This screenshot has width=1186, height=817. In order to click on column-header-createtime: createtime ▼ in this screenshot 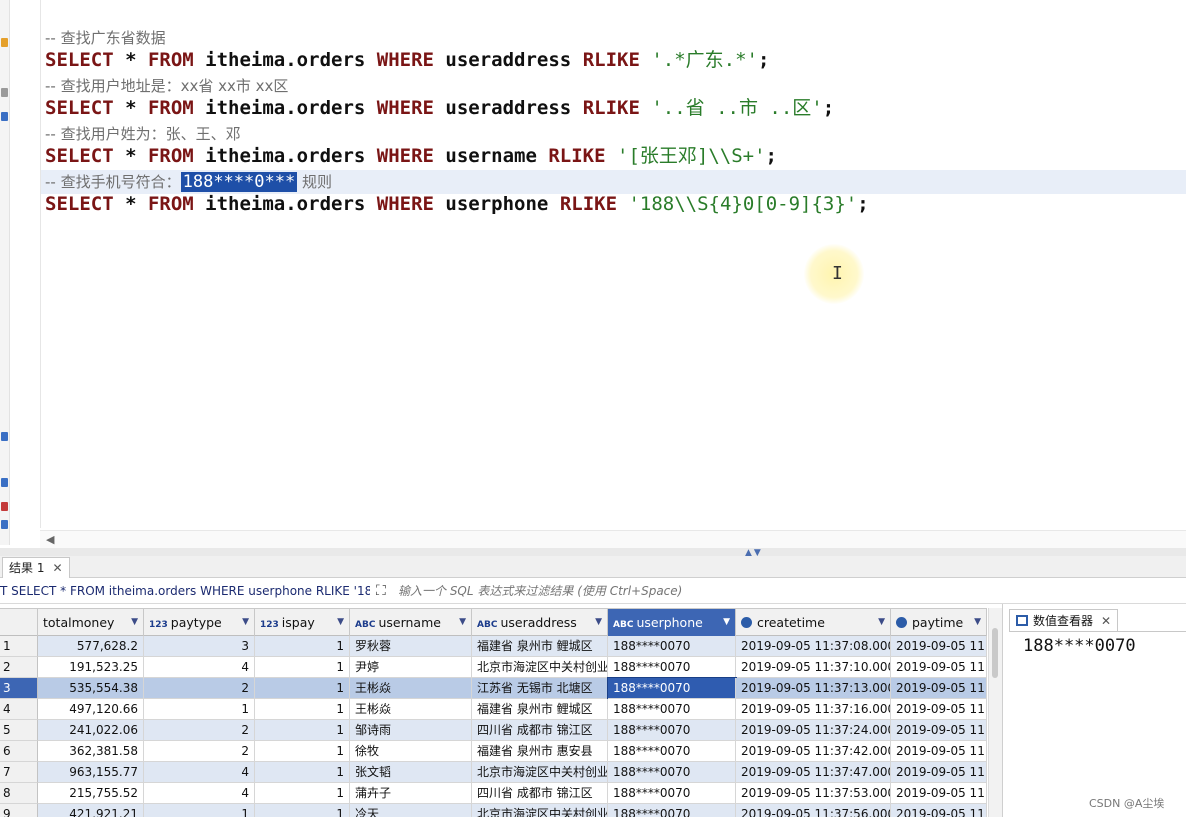, I will do `click(813, 622)`.